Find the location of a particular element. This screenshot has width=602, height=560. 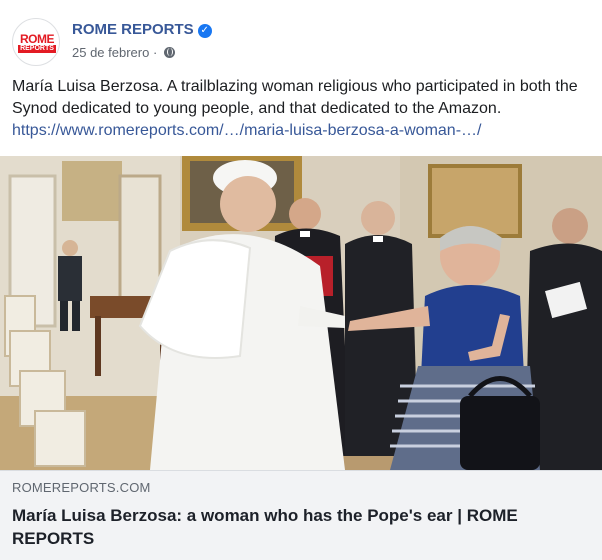

avatar-logo-subtext: REPORTS is located at coordinates (37, 49).